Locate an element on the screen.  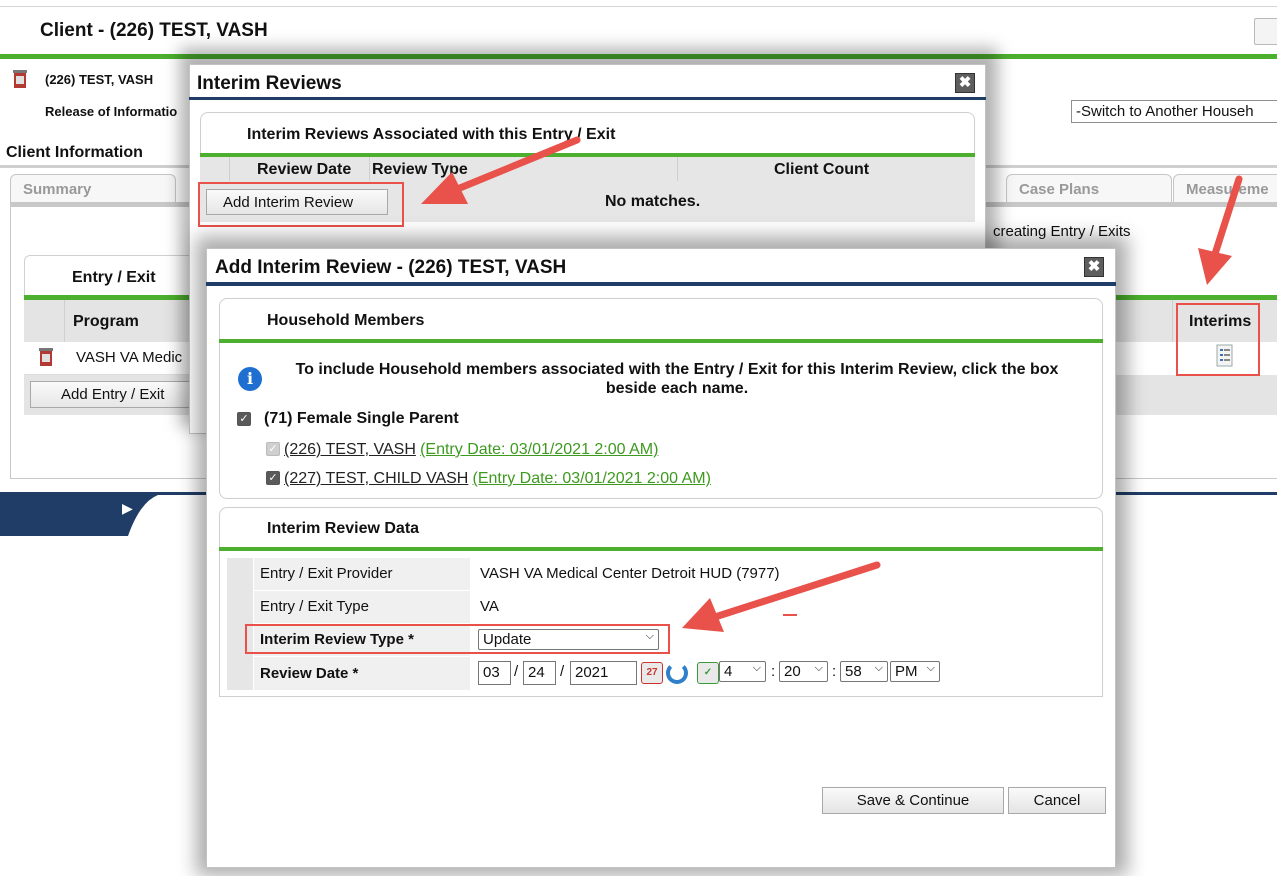
interims-highlight is located at coordinates (1218, 339).